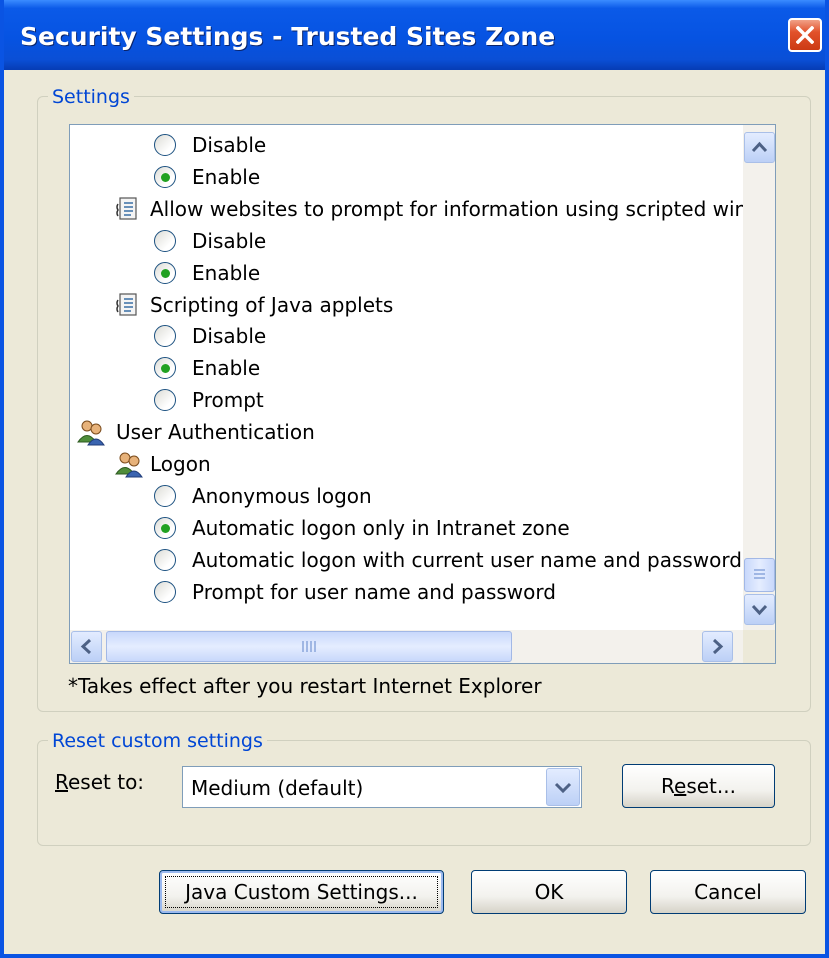 Image resolution: width=829 pixels, height=958 pixels. What do you see at coordinates (549, 892) in the screenshot?
I see `ok-button: OK` at bounding box center [549, 892].